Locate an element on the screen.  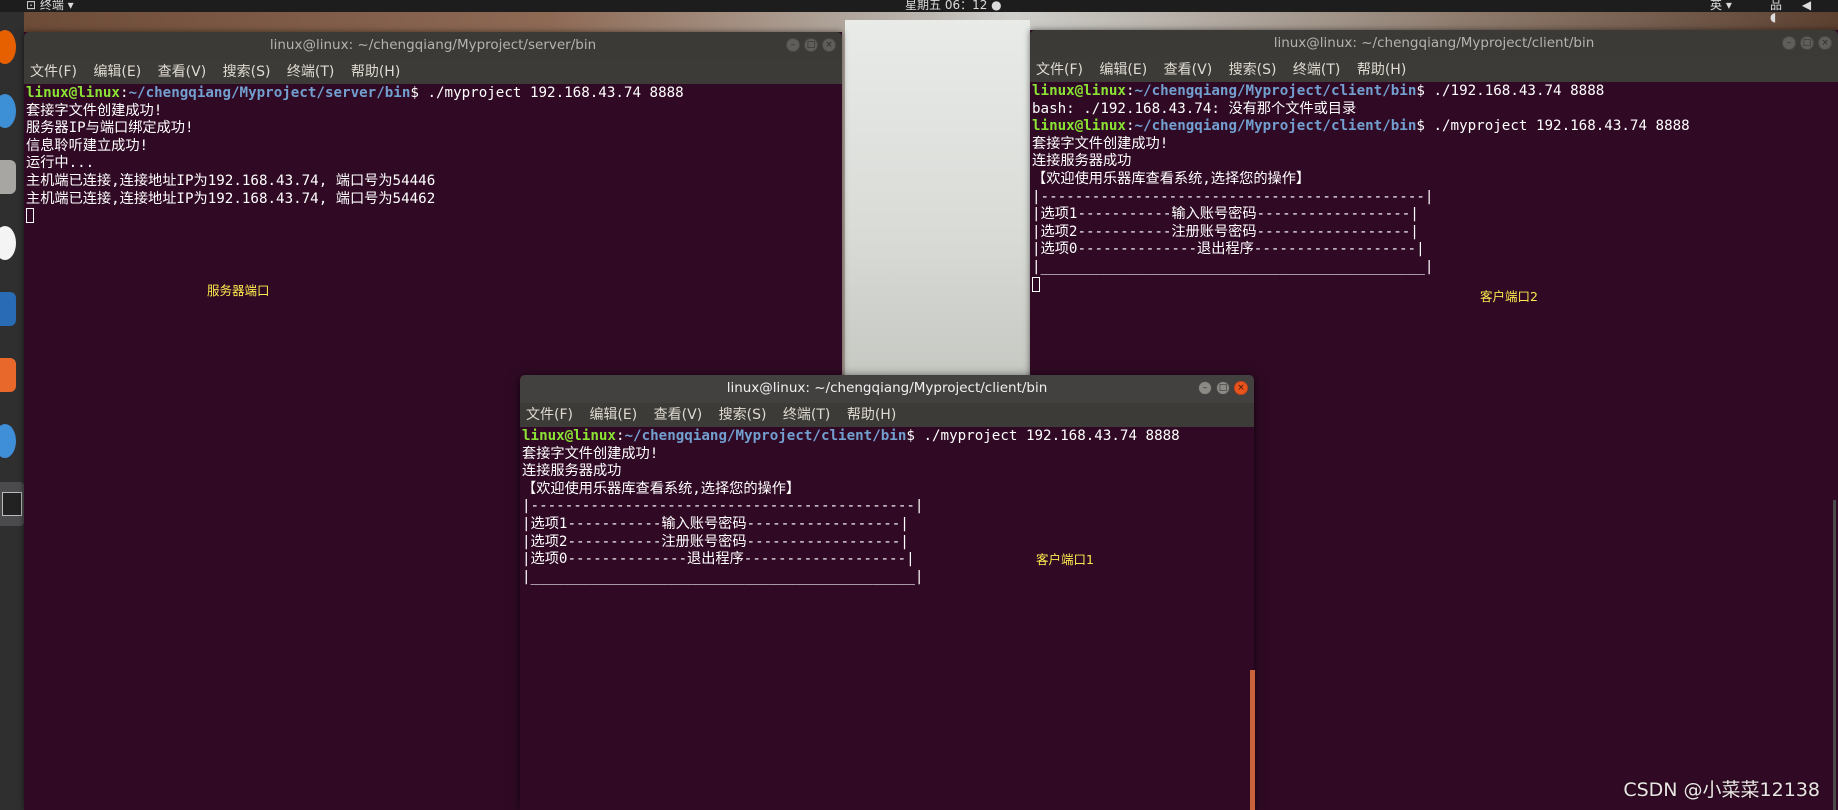
prompt-path: ~/chengqiang/Myproject/server/bin is located at coordinates (269, 93).